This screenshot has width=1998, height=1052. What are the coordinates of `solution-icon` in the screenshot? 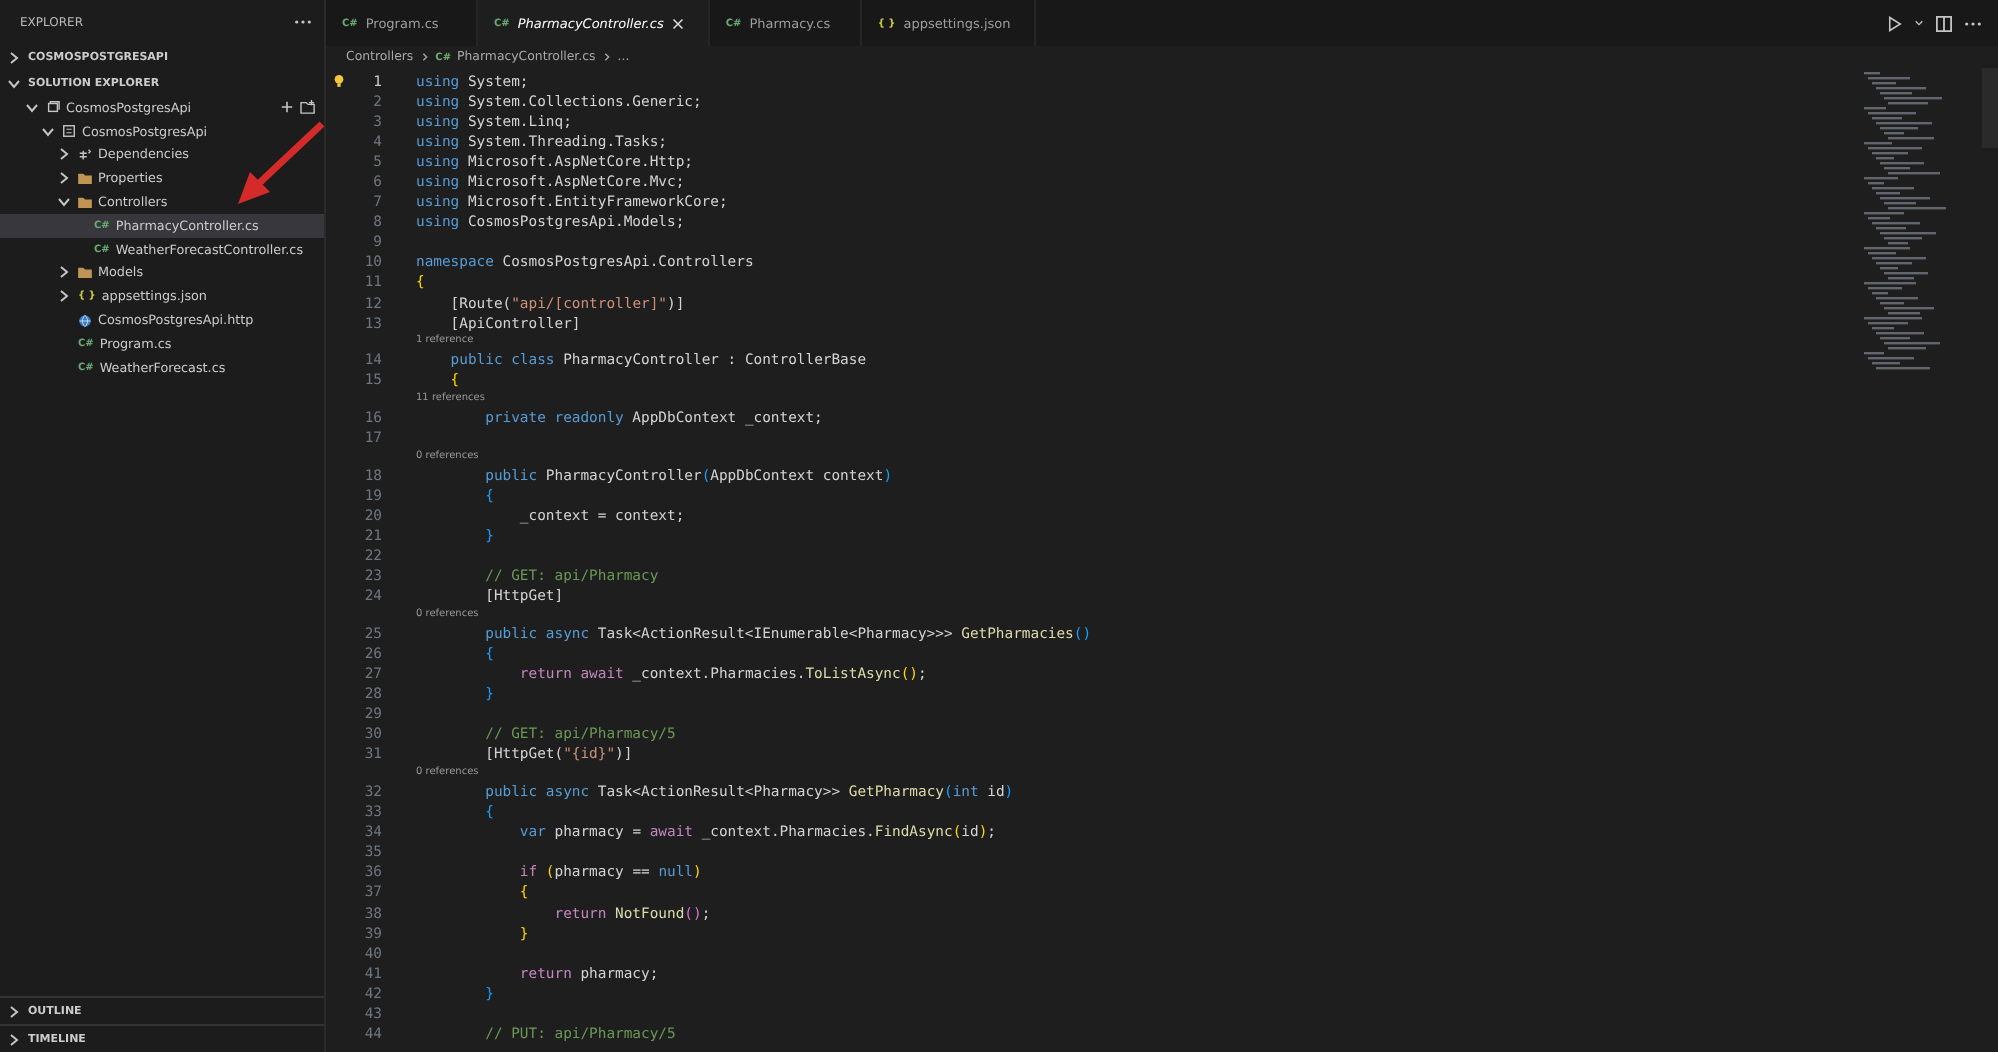 It's located at (53, 107).